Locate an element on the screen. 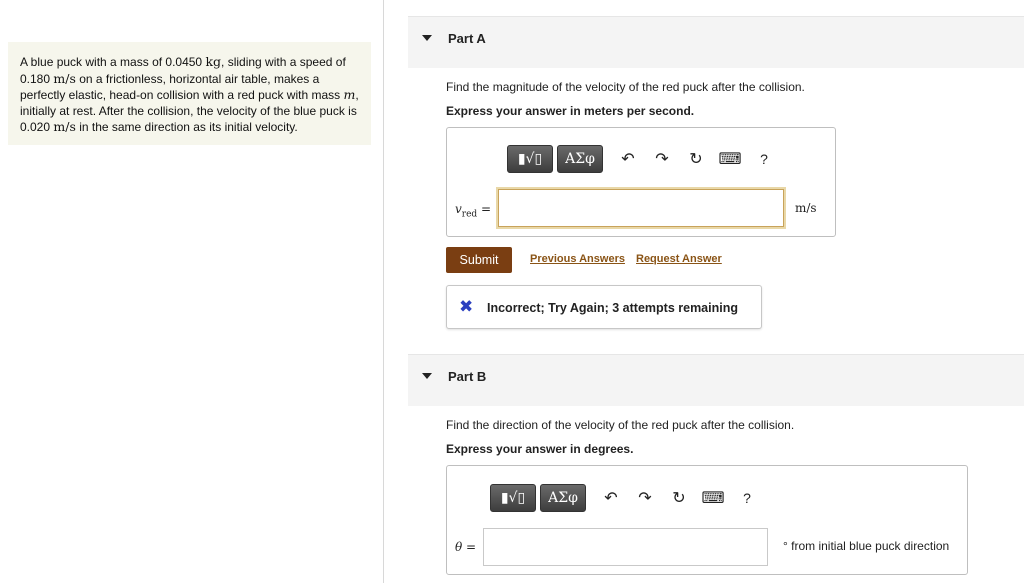 The width and height of the screenshot is (1024, 583). request-answer-link: Request Answer is located at coordinates (679, 259).